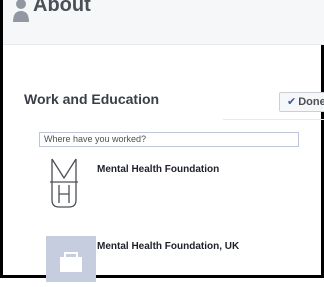 The height and width of the screenshot is (287, 324). I want to click on done-button: ✔ Done, so click(301, 102).